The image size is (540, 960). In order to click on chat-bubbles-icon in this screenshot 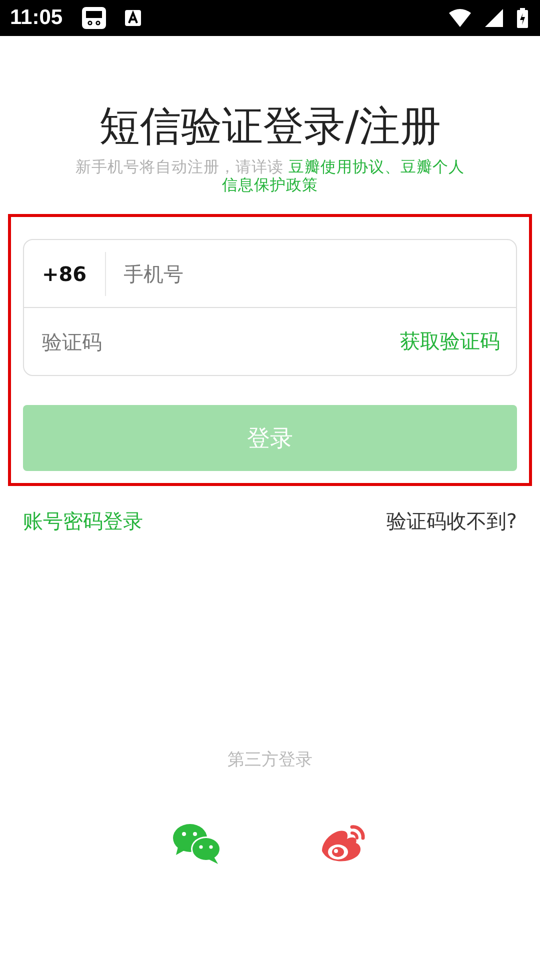, I will do `click(197, 844)`.